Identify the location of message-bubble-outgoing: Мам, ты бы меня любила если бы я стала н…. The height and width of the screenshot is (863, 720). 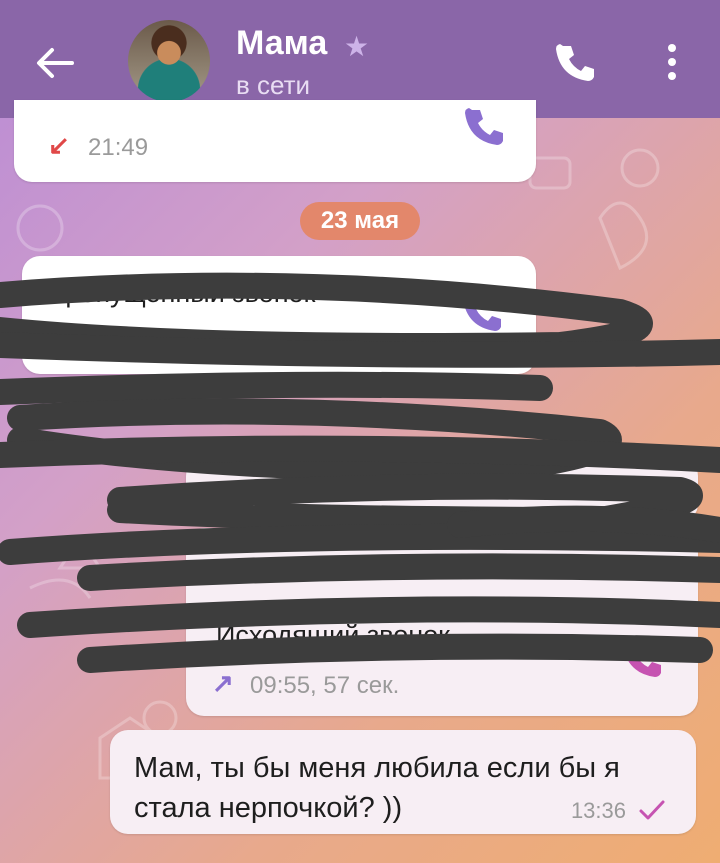
(403, 782).